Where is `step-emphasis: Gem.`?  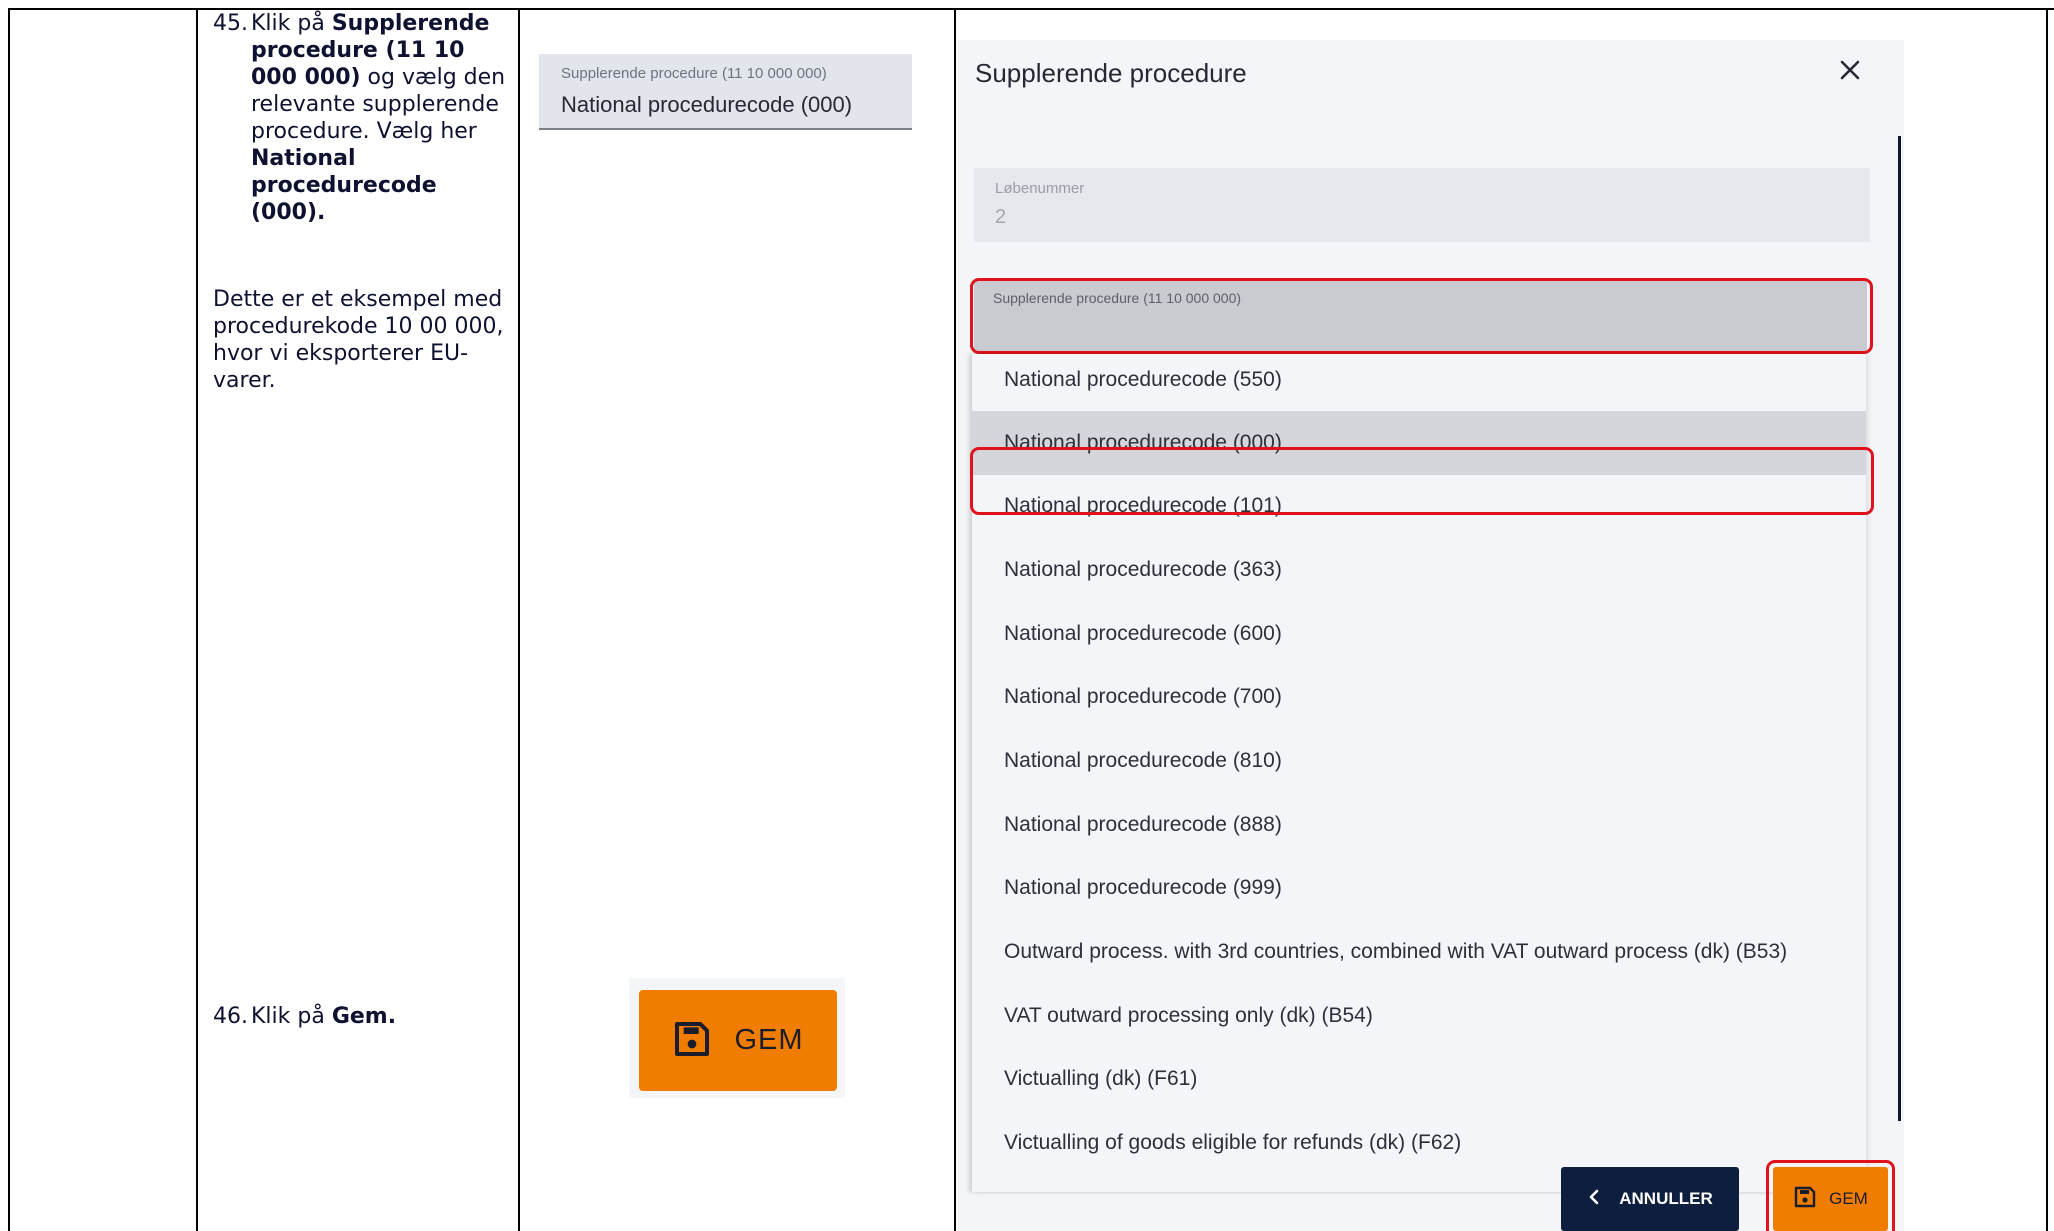
step-emphasis: Gem. is located at coordinates (364, 1016).